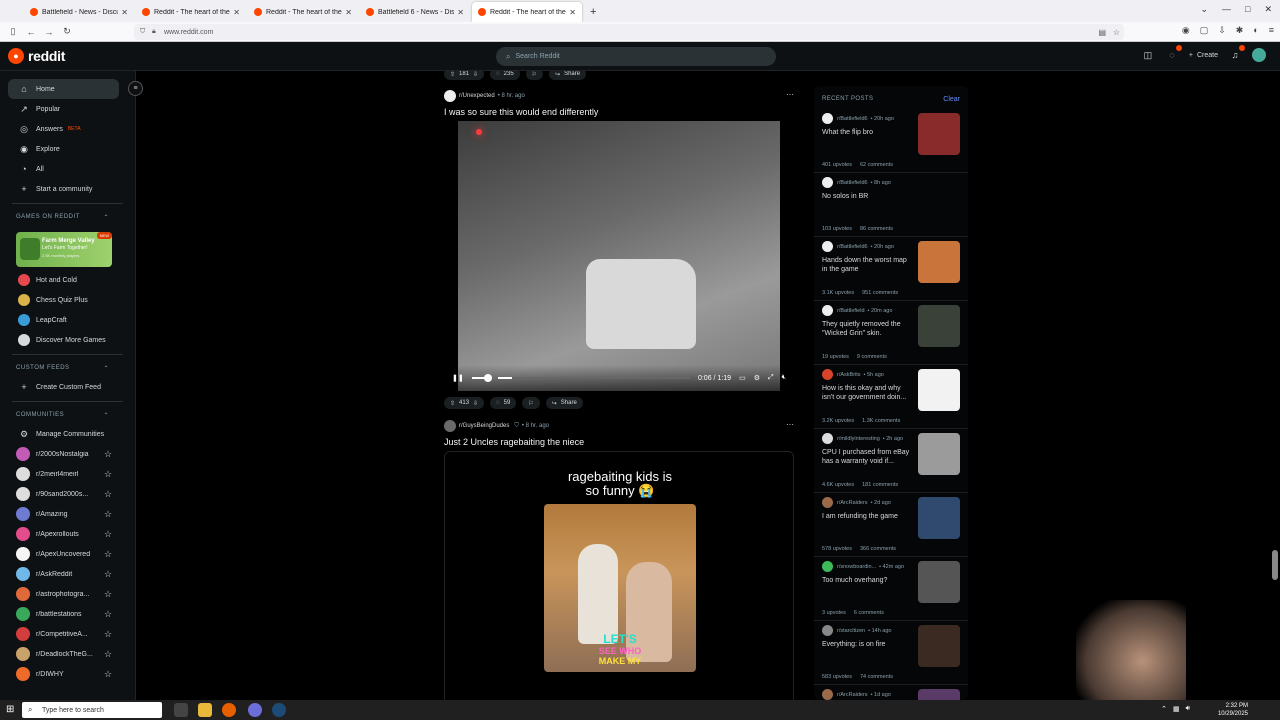 The height and width of the screenshot is (720, 1280). I want to click on comments-button: ◌ 59, so click(503, 403).